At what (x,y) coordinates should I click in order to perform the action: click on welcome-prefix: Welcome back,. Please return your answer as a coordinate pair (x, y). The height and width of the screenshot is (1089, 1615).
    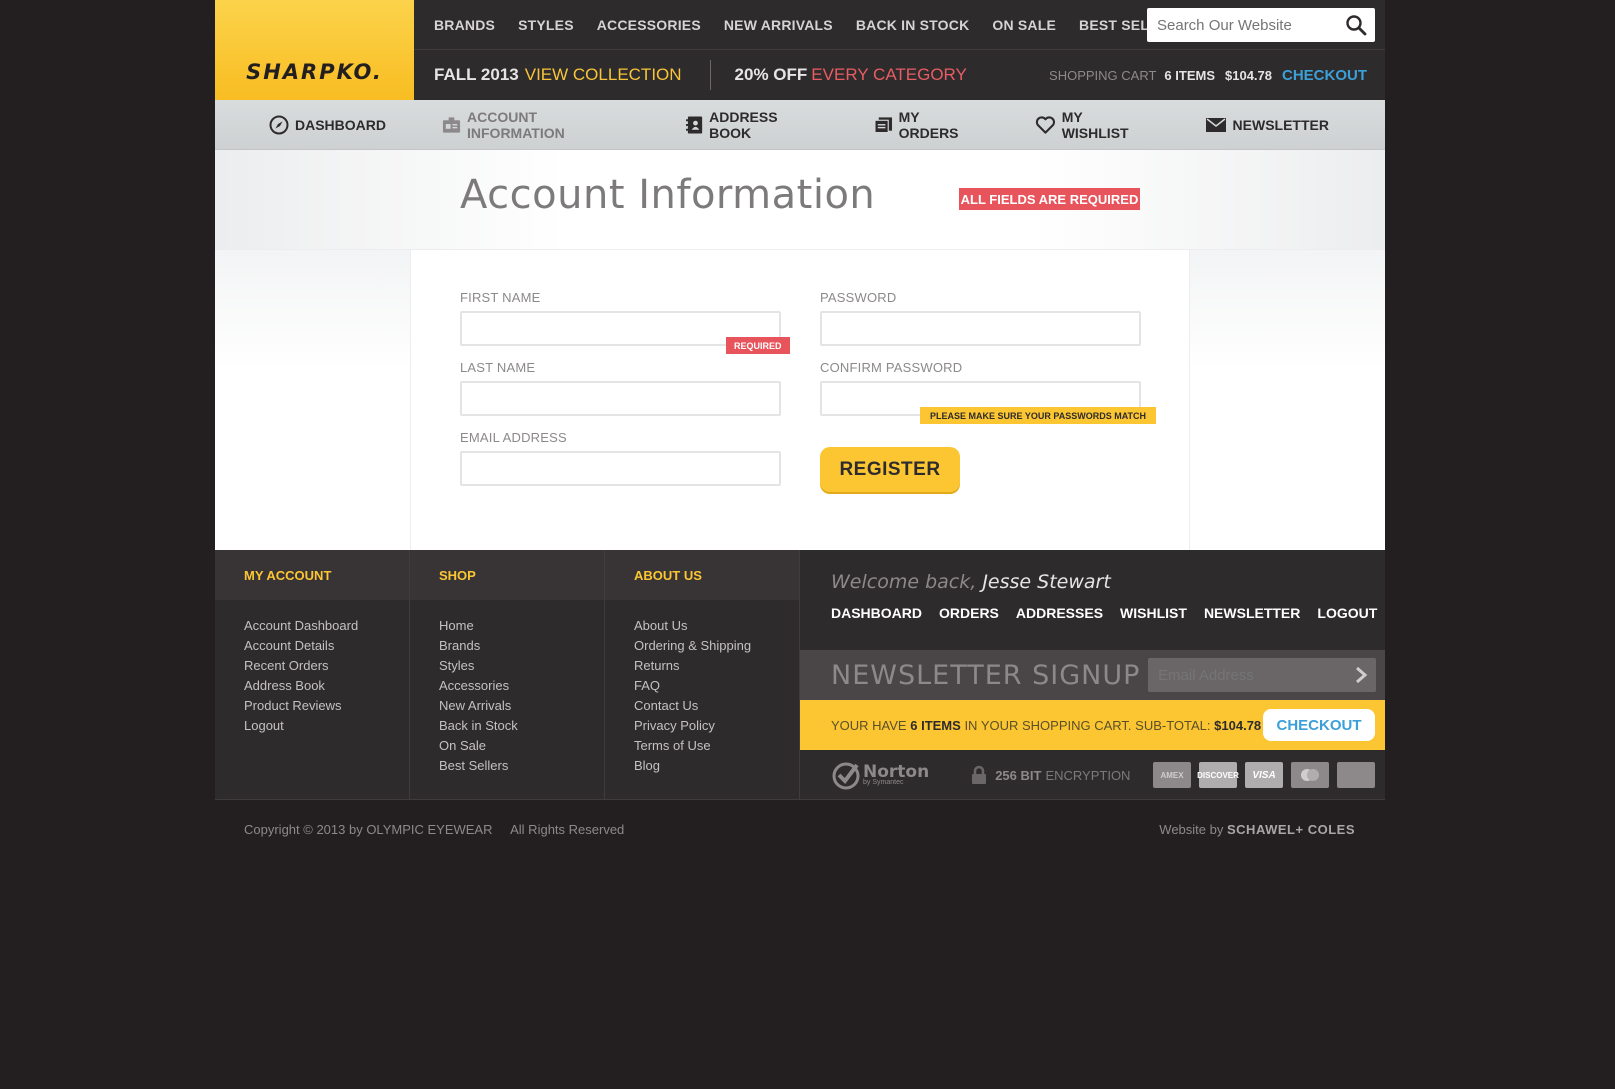
    Looking at the image, I should click on (904, 582).